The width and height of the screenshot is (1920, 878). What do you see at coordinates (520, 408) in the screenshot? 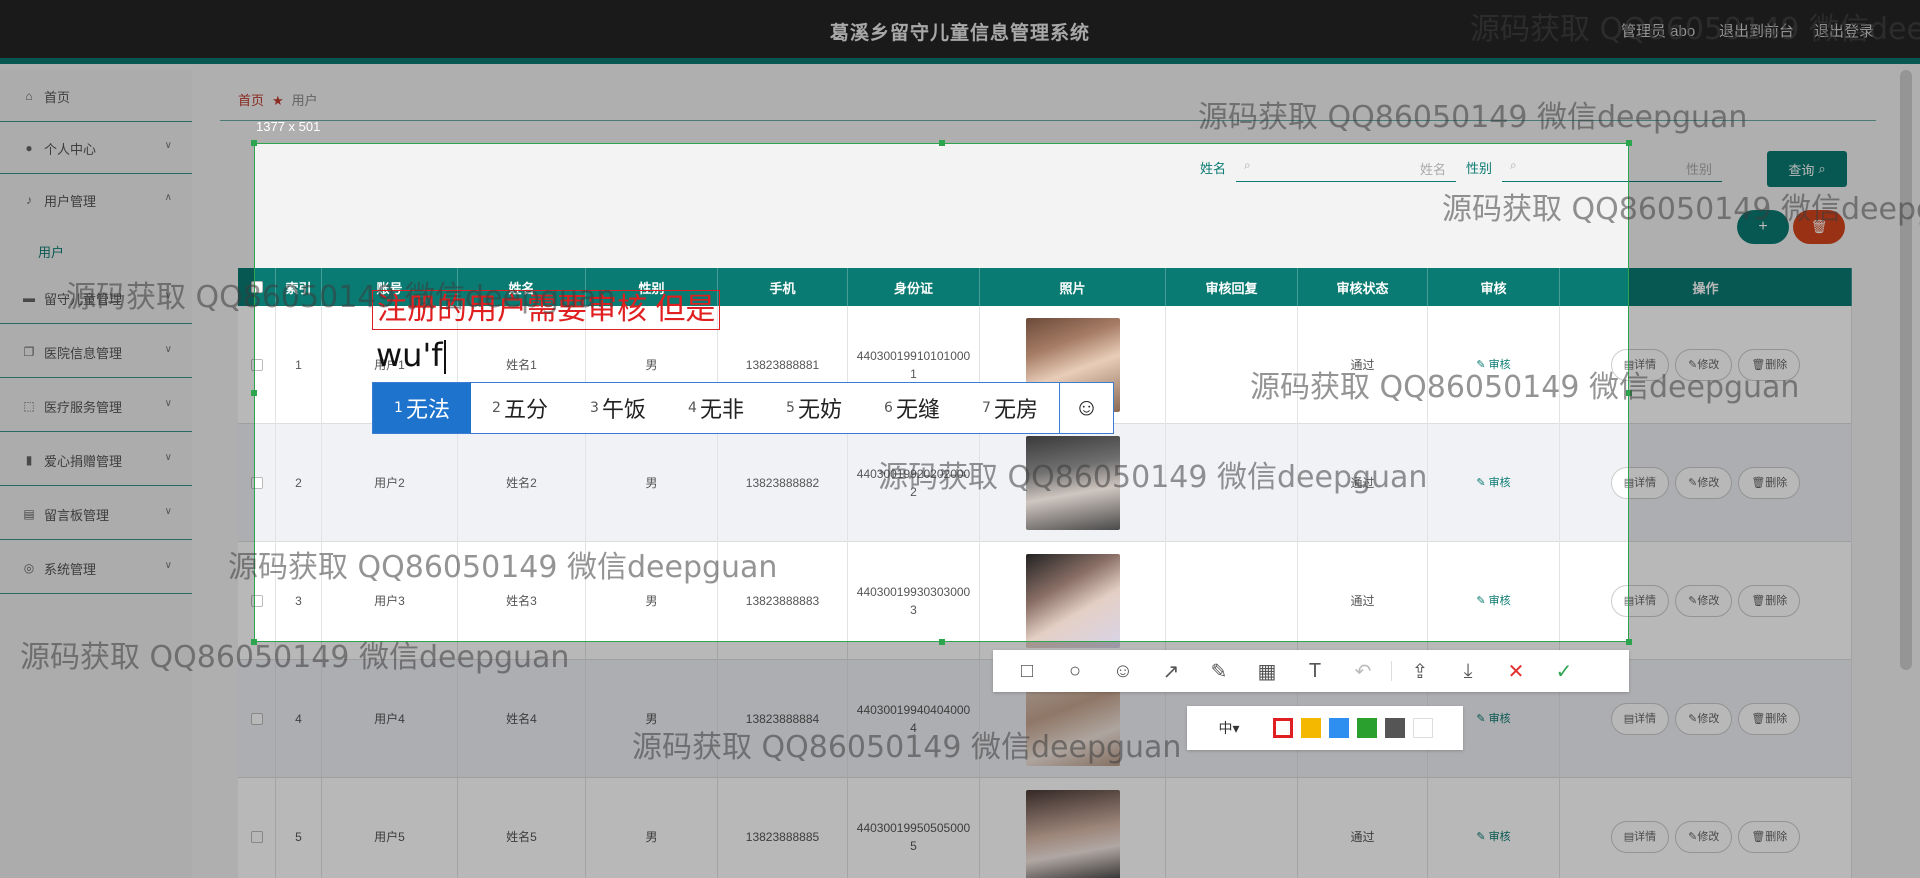
I see `ime-candidate: 2 五分` at bounding box center [520, 408].